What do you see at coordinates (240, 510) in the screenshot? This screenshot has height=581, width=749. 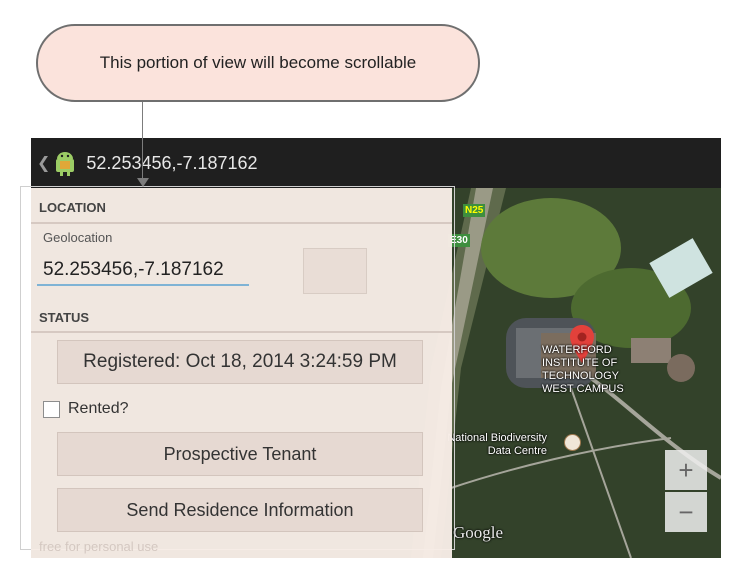 I see `send-residence-info-button: Send Residence Information` at bounding box center [240, 510].